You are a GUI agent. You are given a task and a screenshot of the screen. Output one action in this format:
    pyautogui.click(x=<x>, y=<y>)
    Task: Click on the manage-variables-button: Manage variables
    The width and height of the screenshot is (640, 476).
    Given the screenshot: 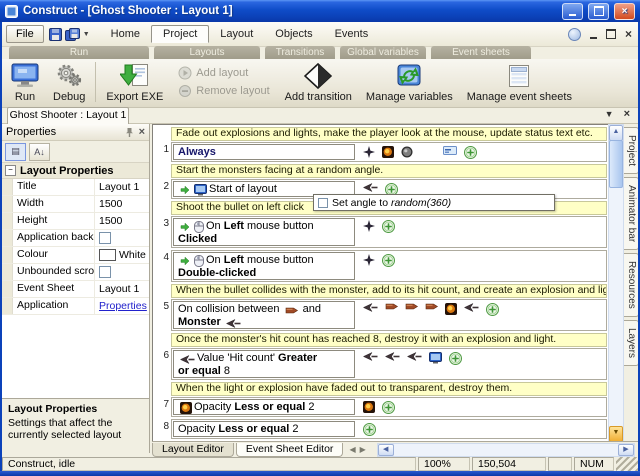 What is the action you would take?
    pyautogui.click(x=409, y=83)
    